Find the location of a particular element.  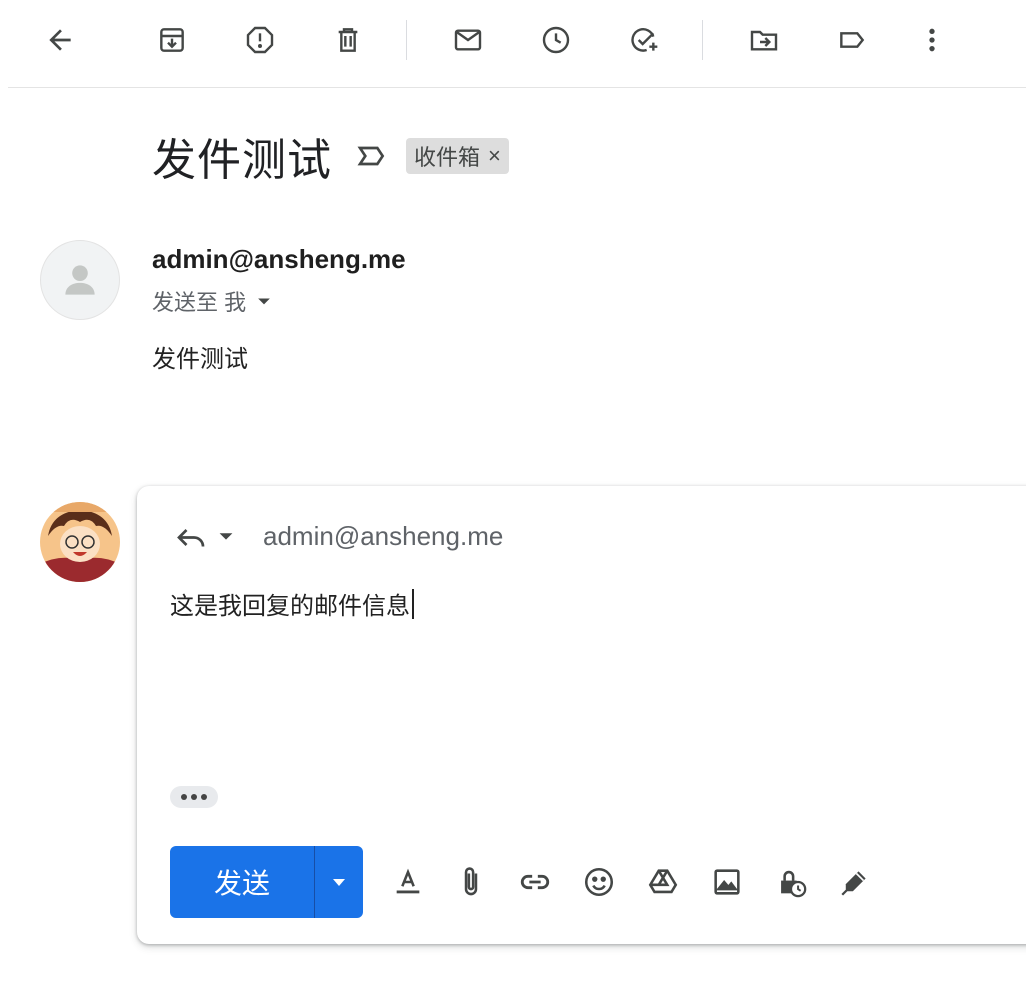

recipient-details-toggle: 发送至 我 is located at coordinates (213, 301).